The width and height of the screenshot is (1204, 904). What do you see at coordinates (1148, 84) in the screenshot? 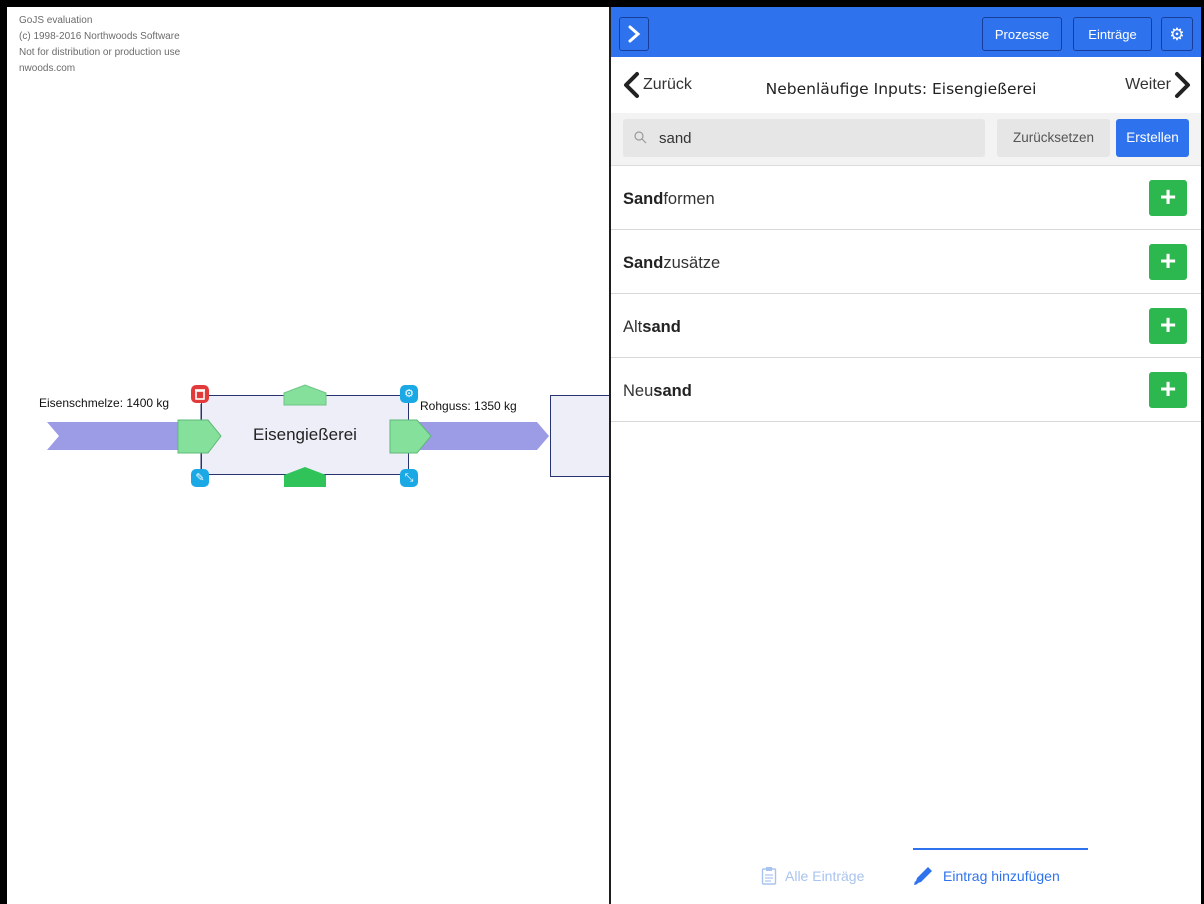
I see `forward-label: Weiter` at bounding box center [1148, 84].